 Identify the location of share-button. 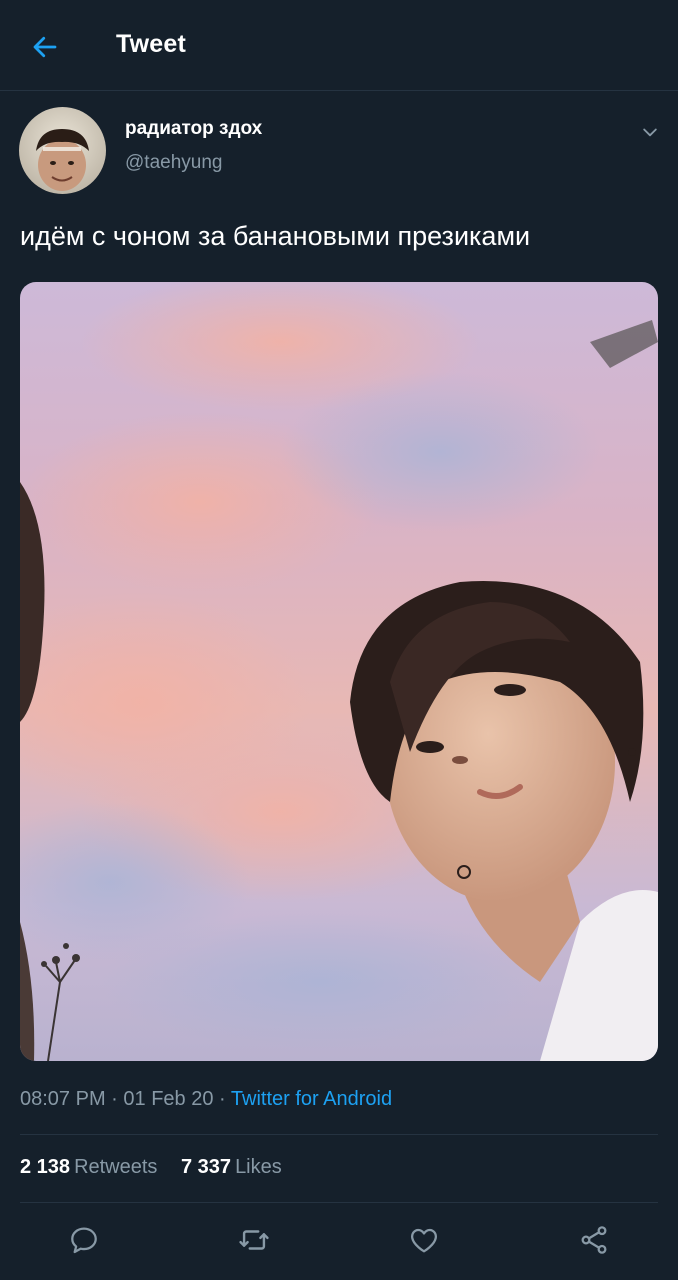
(594, 1240).